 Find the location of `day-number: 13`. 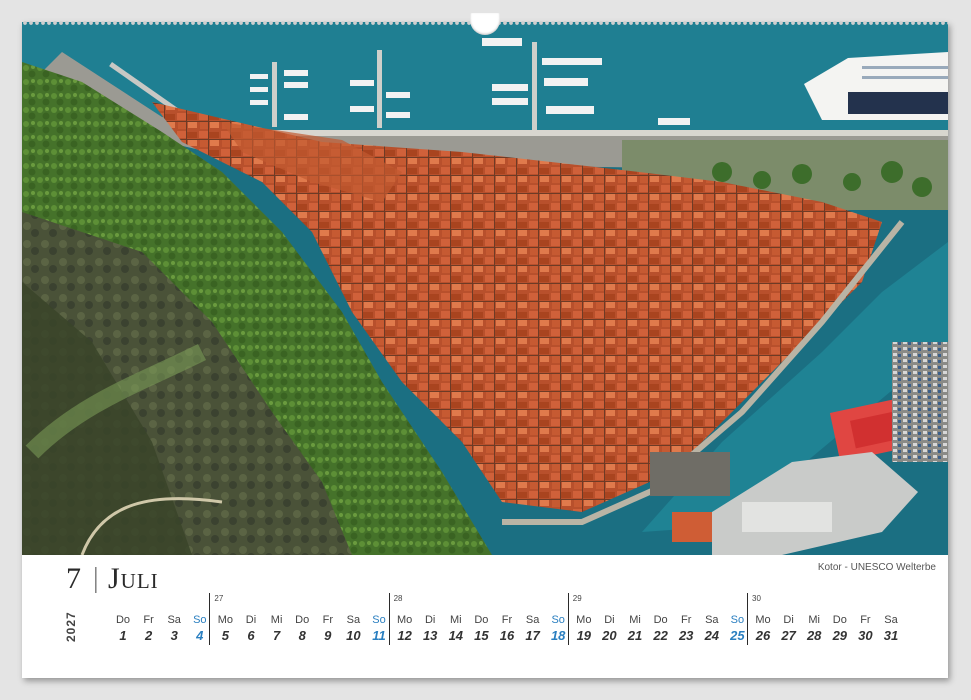

day-number: 13 is located at coordinates (430, 635).